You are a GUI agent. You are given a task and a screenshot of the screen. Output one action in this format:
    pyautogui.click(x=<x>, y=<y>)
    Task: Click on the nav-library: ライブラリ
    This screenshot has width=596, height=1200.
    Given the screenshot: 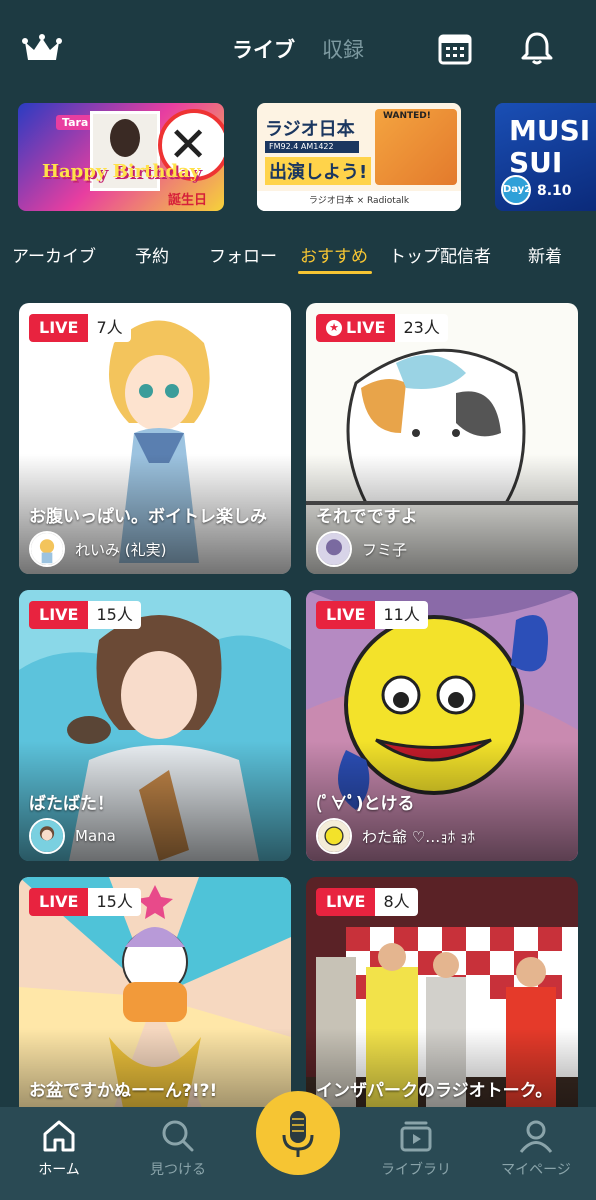 What is the action you would take?
    pyautogui.click(x=416, y=1149)
    